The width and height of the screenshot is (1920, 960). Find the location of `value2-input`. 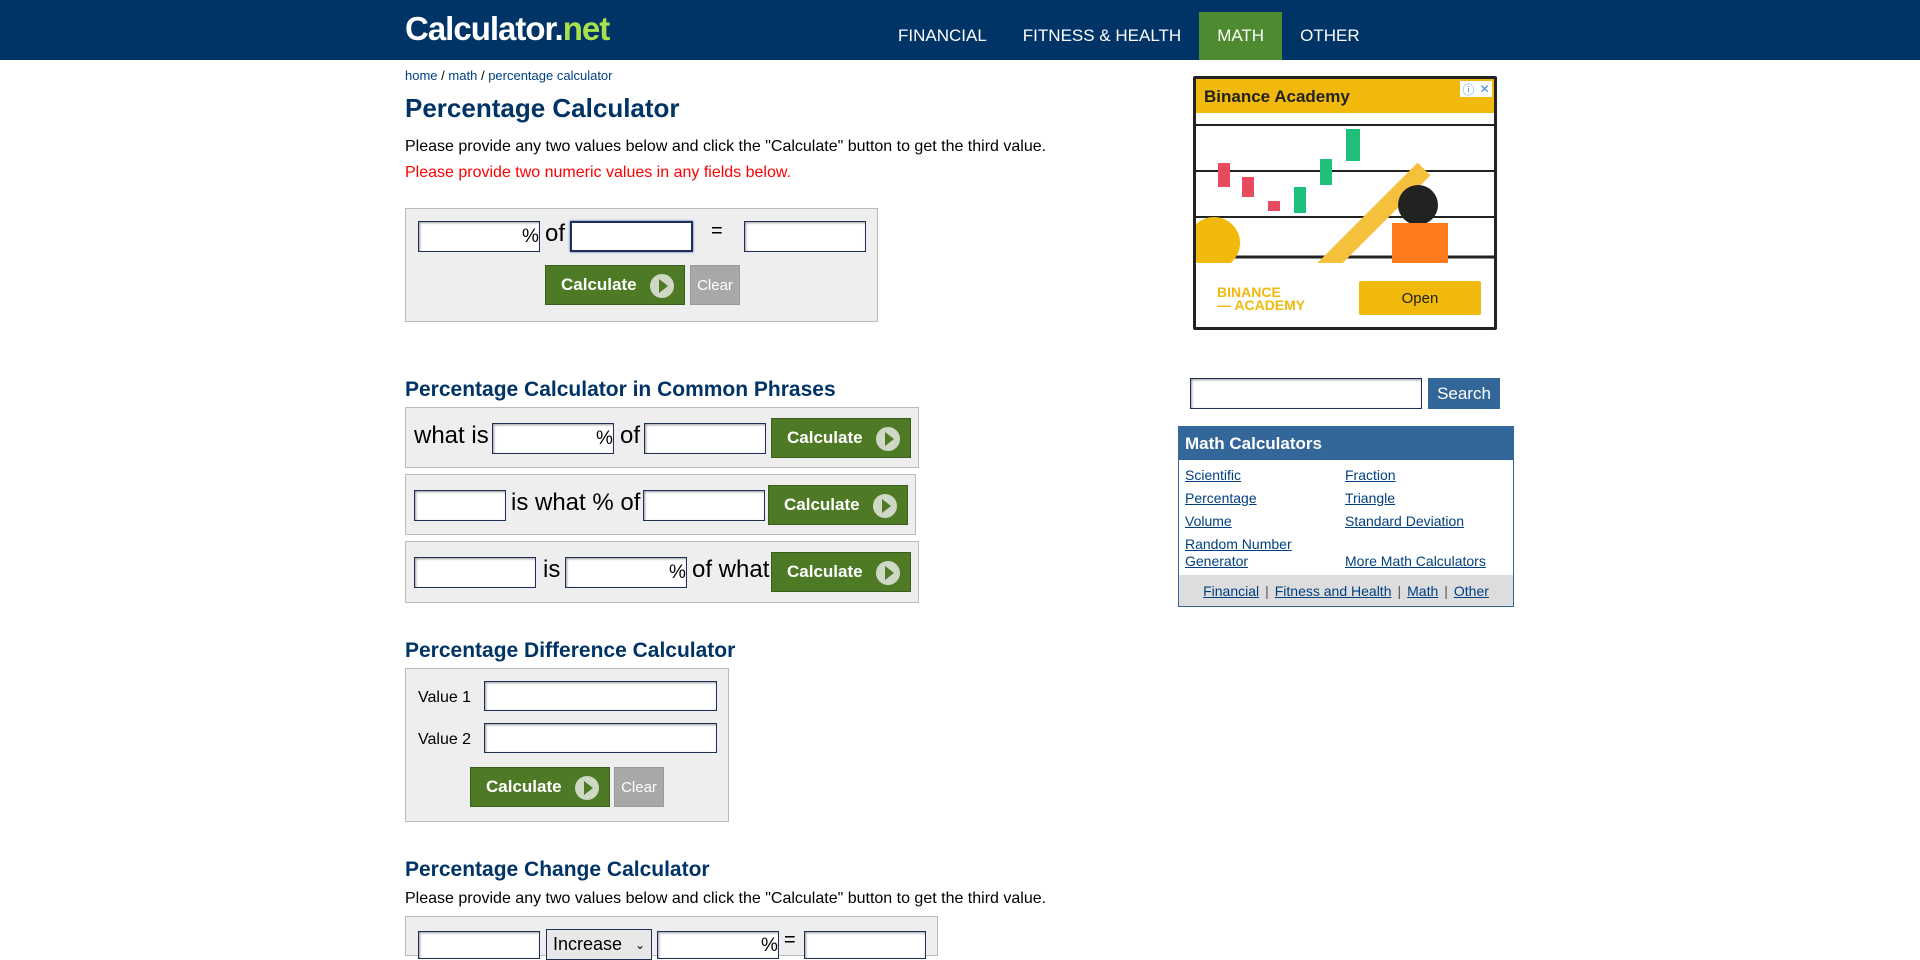

value2-input is located at coordinates (600, 738).